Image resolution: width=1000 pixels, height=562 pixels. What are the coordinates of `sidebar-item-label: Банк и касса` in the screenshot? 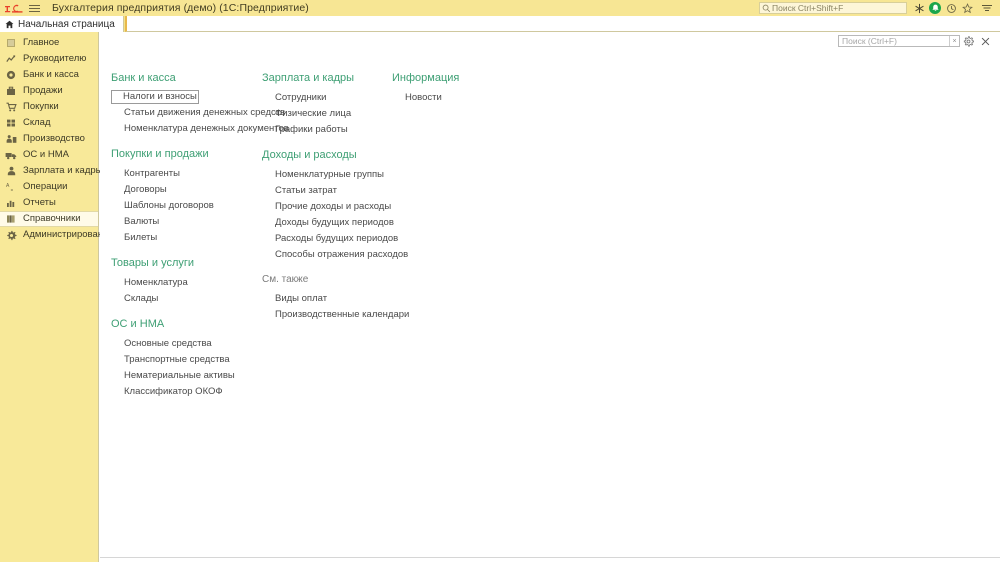 It's located at (51, 75).